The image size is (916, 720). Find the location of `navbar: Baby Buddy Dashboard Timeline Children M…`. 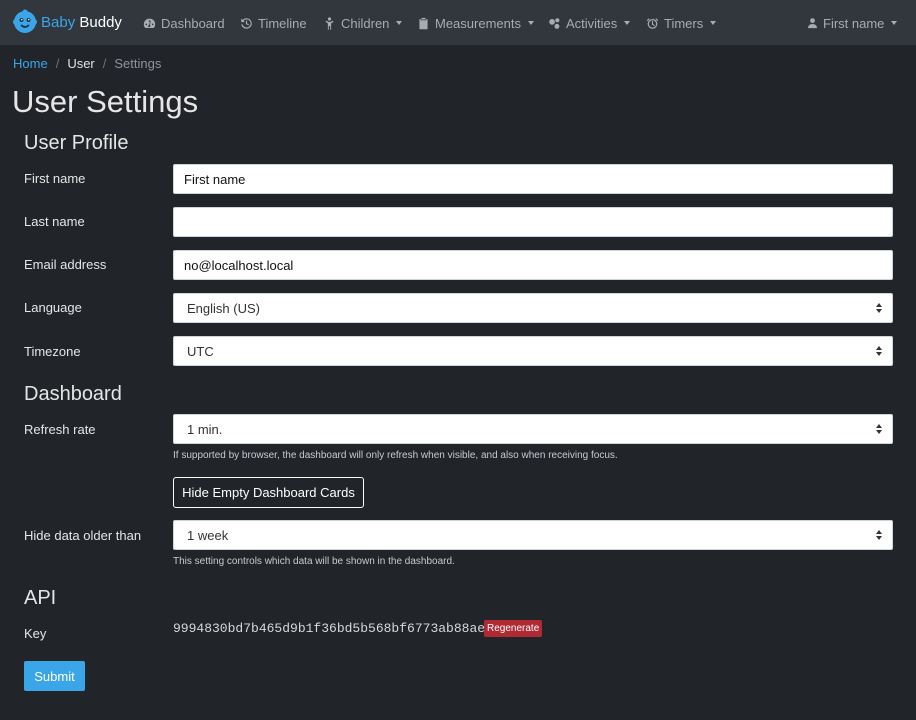

navbar: Baby Buddy Dashboard Timeline Children M… is located at coordinates (458, 22).